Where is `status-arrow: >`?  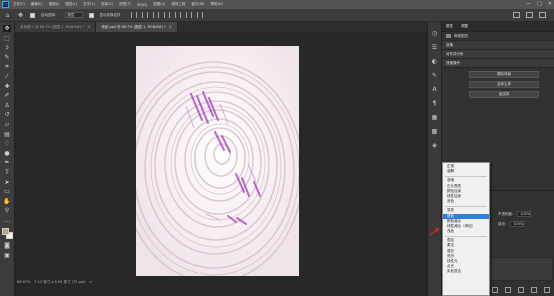 status-arrow: > is located at coordinates (90, 282).